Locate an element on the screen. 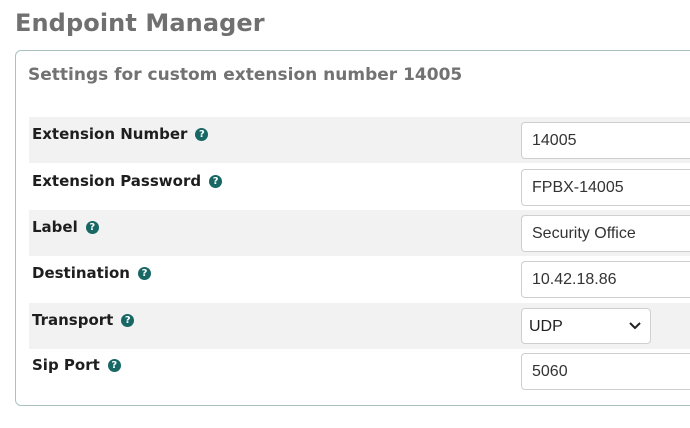  label-input is located at coordinates (605, 233).